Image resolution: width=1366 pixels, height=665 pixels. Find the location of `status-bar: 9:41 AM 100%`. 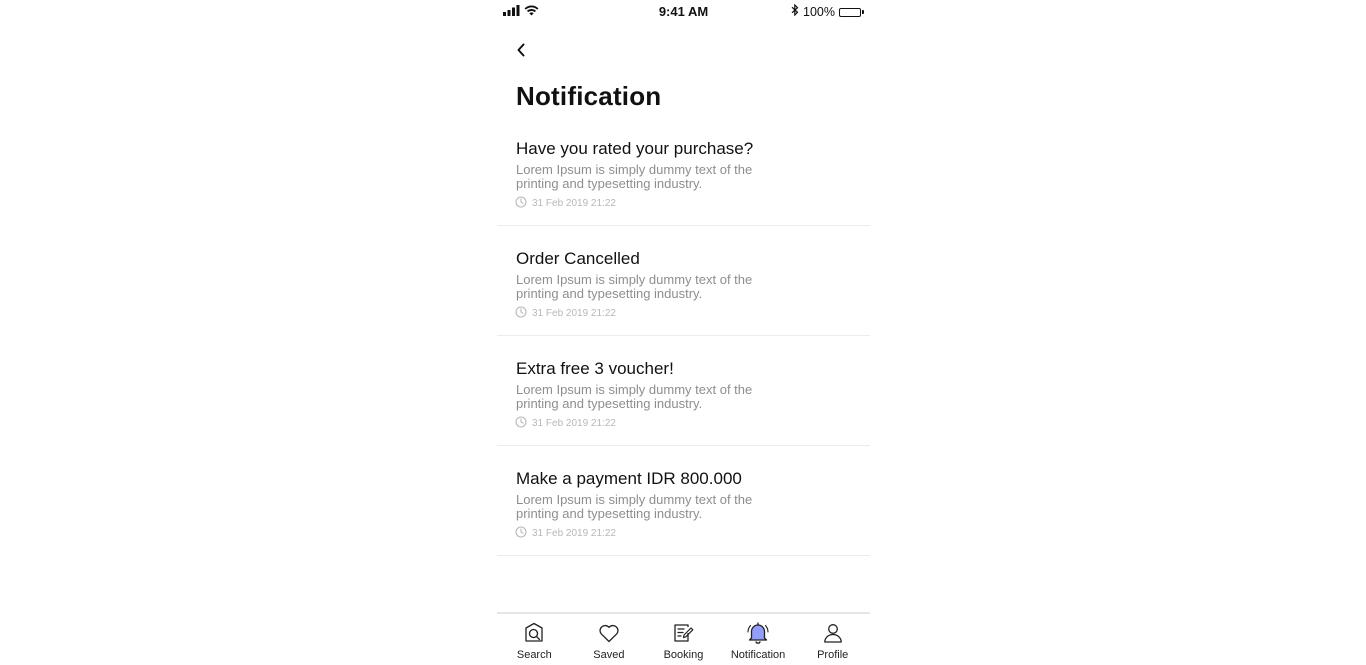

status-bar: 9:41 AM 100% is located at coordinates (683, 12).